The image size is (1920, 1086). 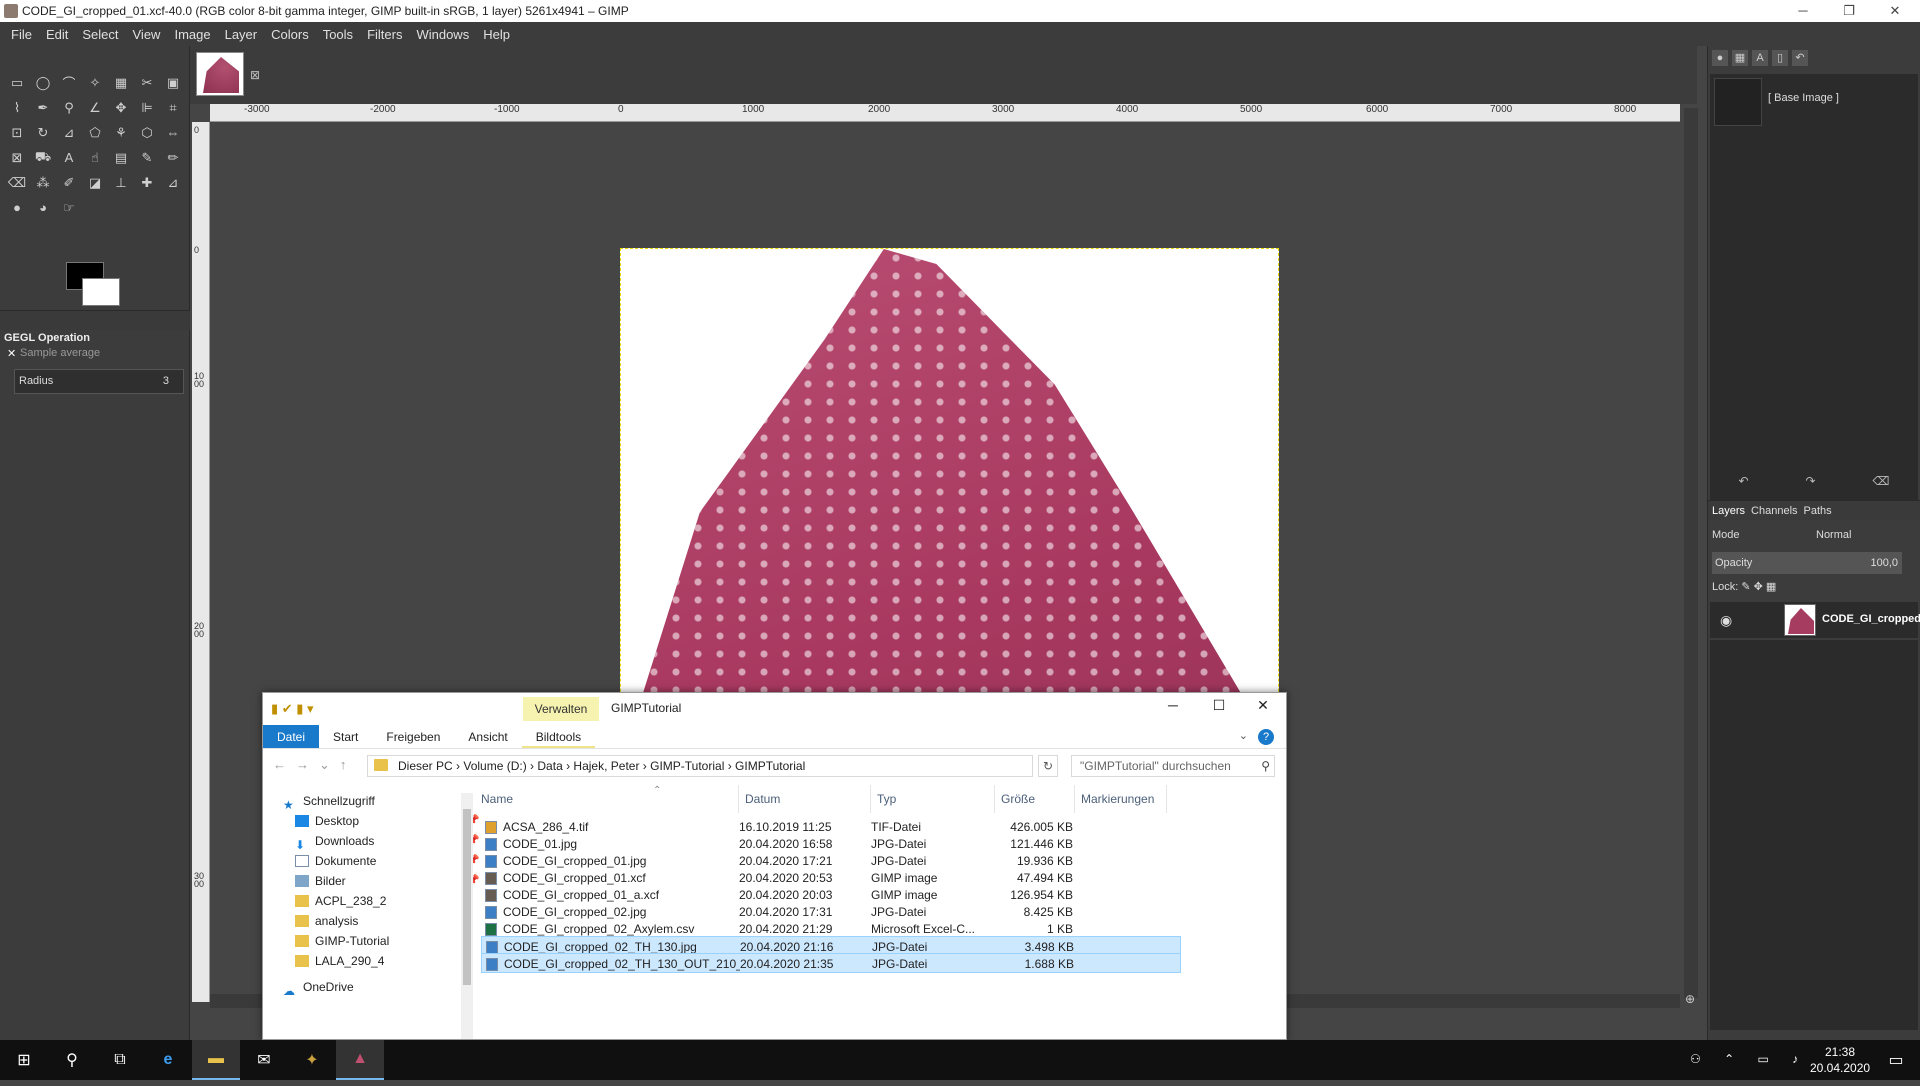 What do you see at coordinates (1881, 484) in the screenshot?
I see `clear-history-icon: ⌫` at bounding box center [1881, 484].